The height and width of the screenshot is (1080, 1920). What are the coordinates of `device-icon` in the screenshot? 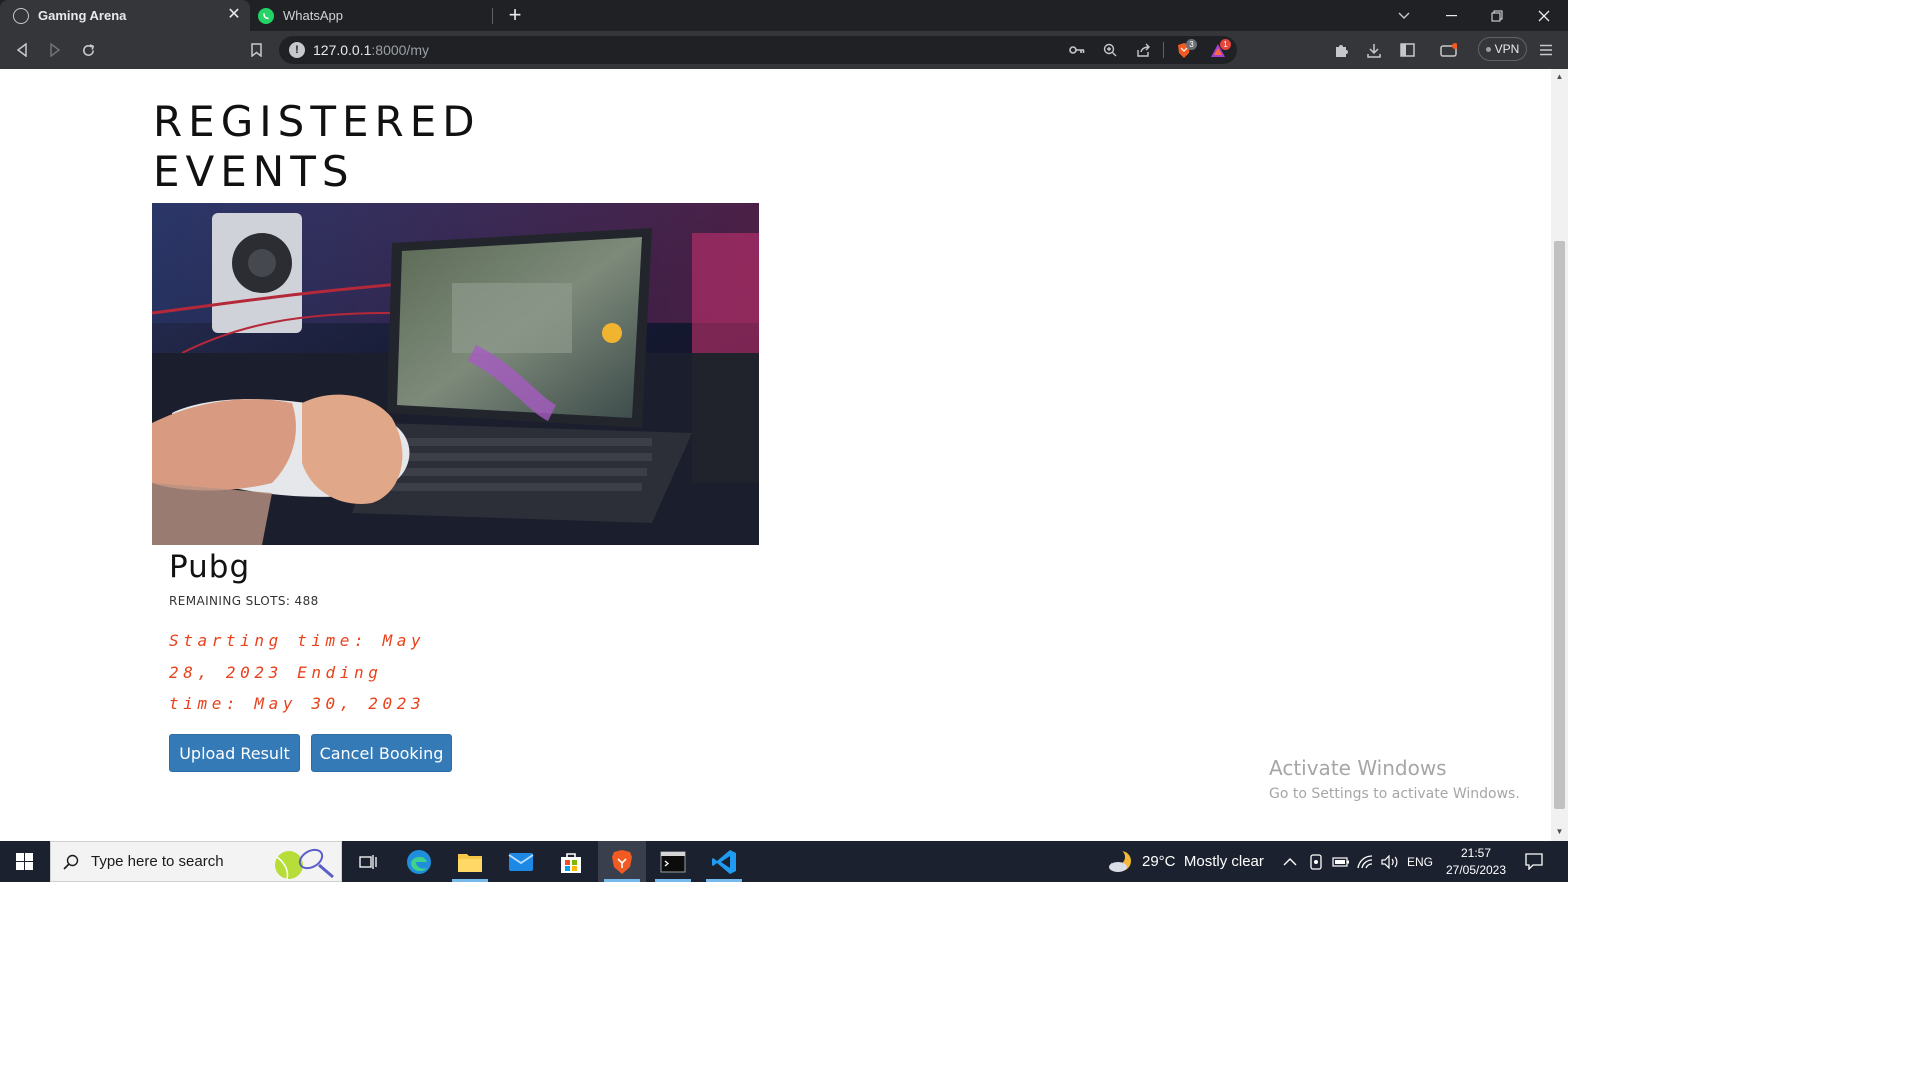 It's located at (1316, 861).